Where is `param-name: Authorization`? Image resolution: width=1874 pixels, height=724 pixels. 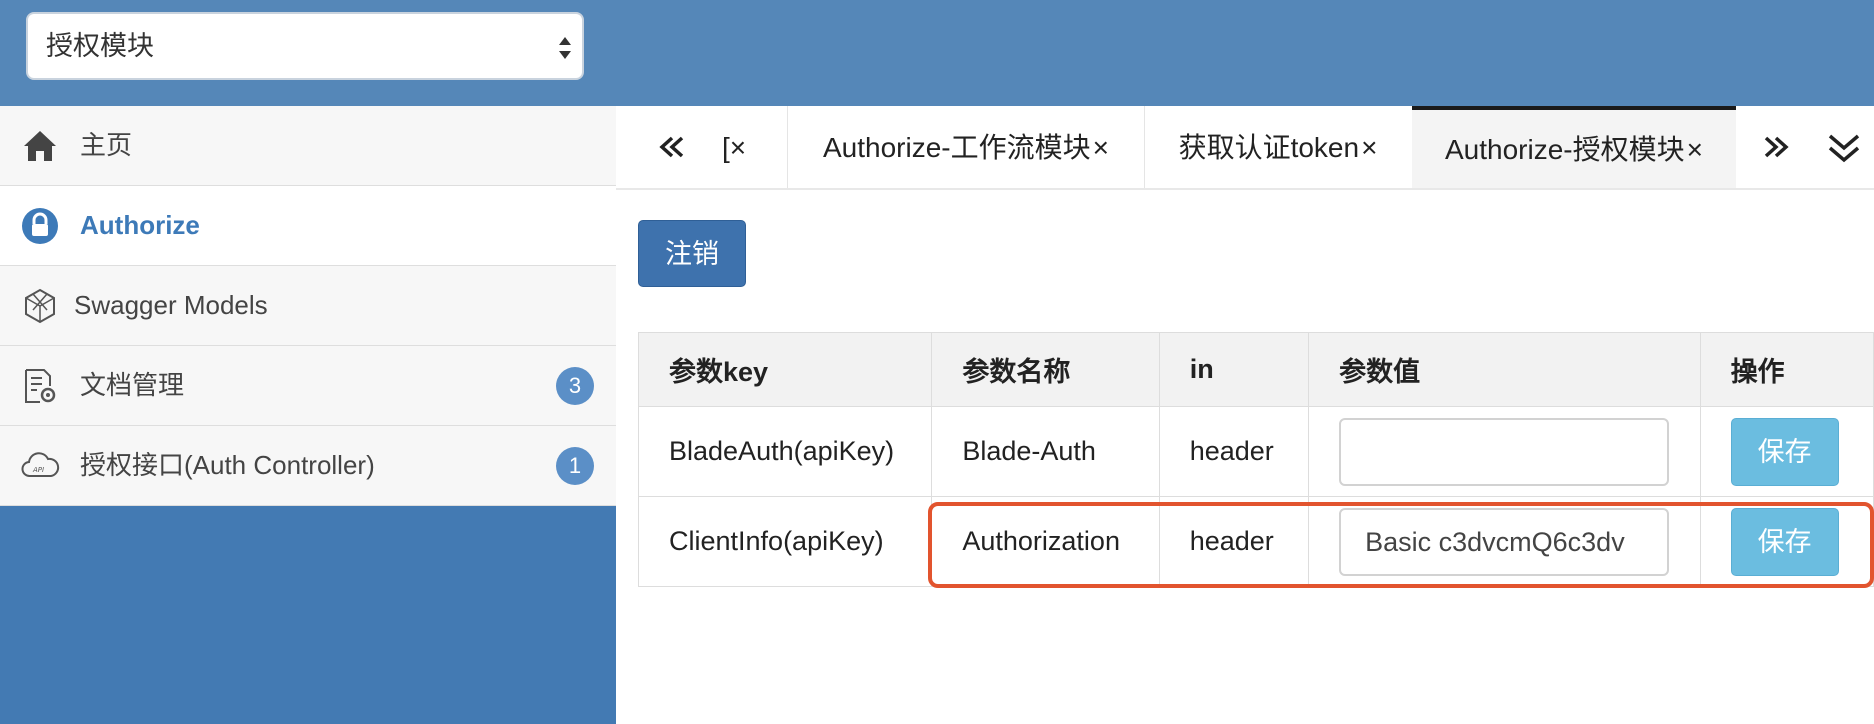
param-name: Authorization is located at coordinates (1045, 541).